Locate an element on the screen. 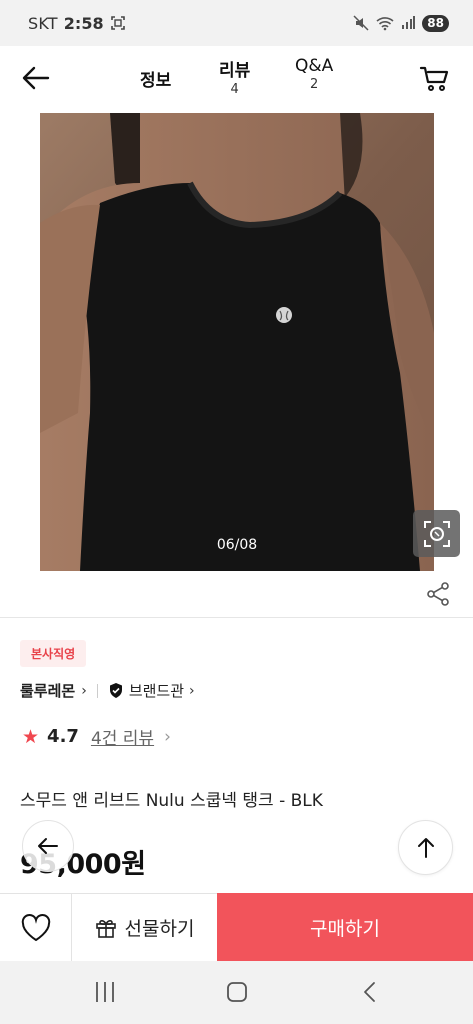 The image size is (473, 1024). purchase-bar: 선물하기 구매하기 is located at coordinates (236, 927).